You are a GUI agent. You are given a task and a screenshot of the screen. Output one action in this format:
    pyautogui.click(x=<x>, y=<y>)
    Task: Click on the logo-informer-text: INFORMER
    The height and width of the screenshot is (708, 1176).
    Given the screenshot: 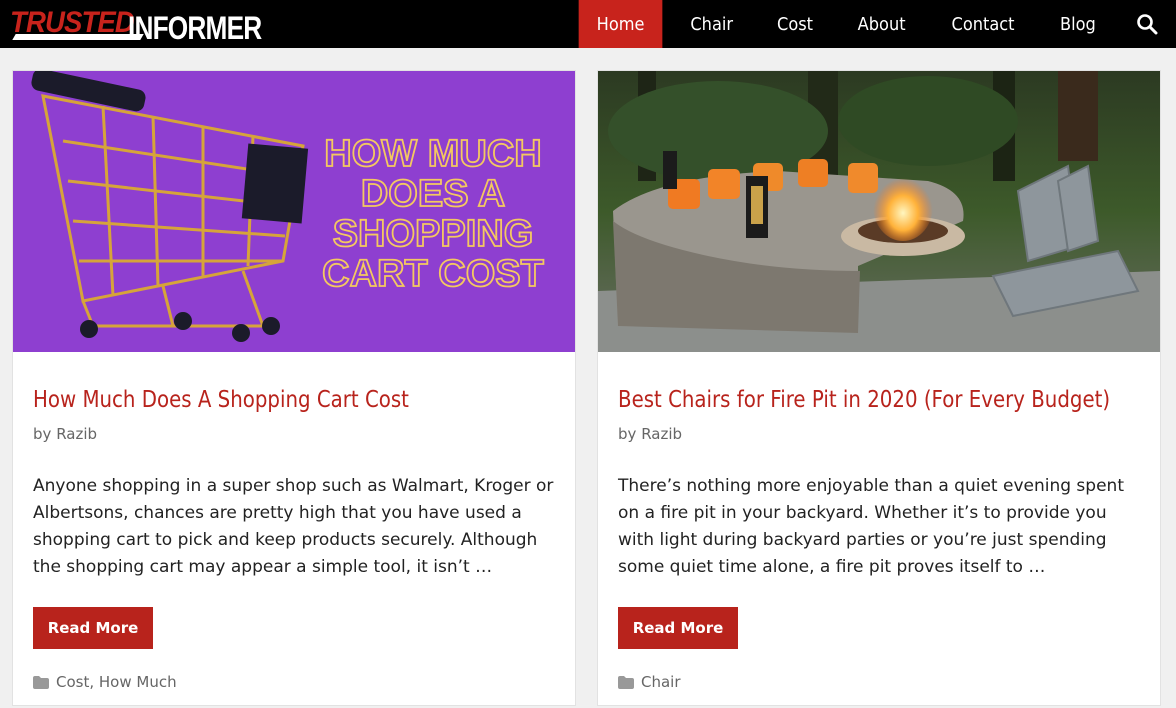 What is the action you would take?
    pyautogui.click(x=195, y=28)
    